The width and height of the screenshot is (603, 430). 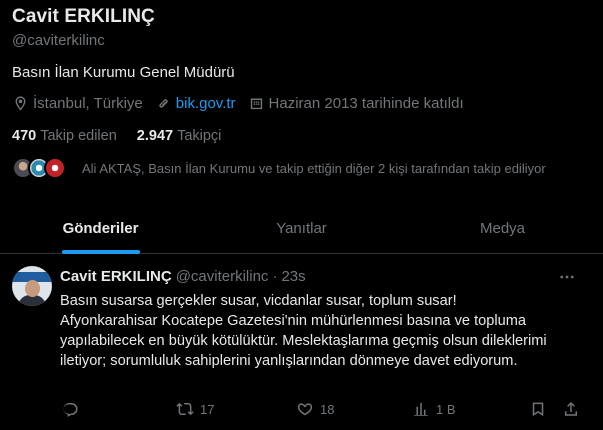 What do you see at coordinates (366, 103) in the screenshot?
I see `joined-text: Haziran 2013 tarihinde katıldı` at bounding box center [366, 103].